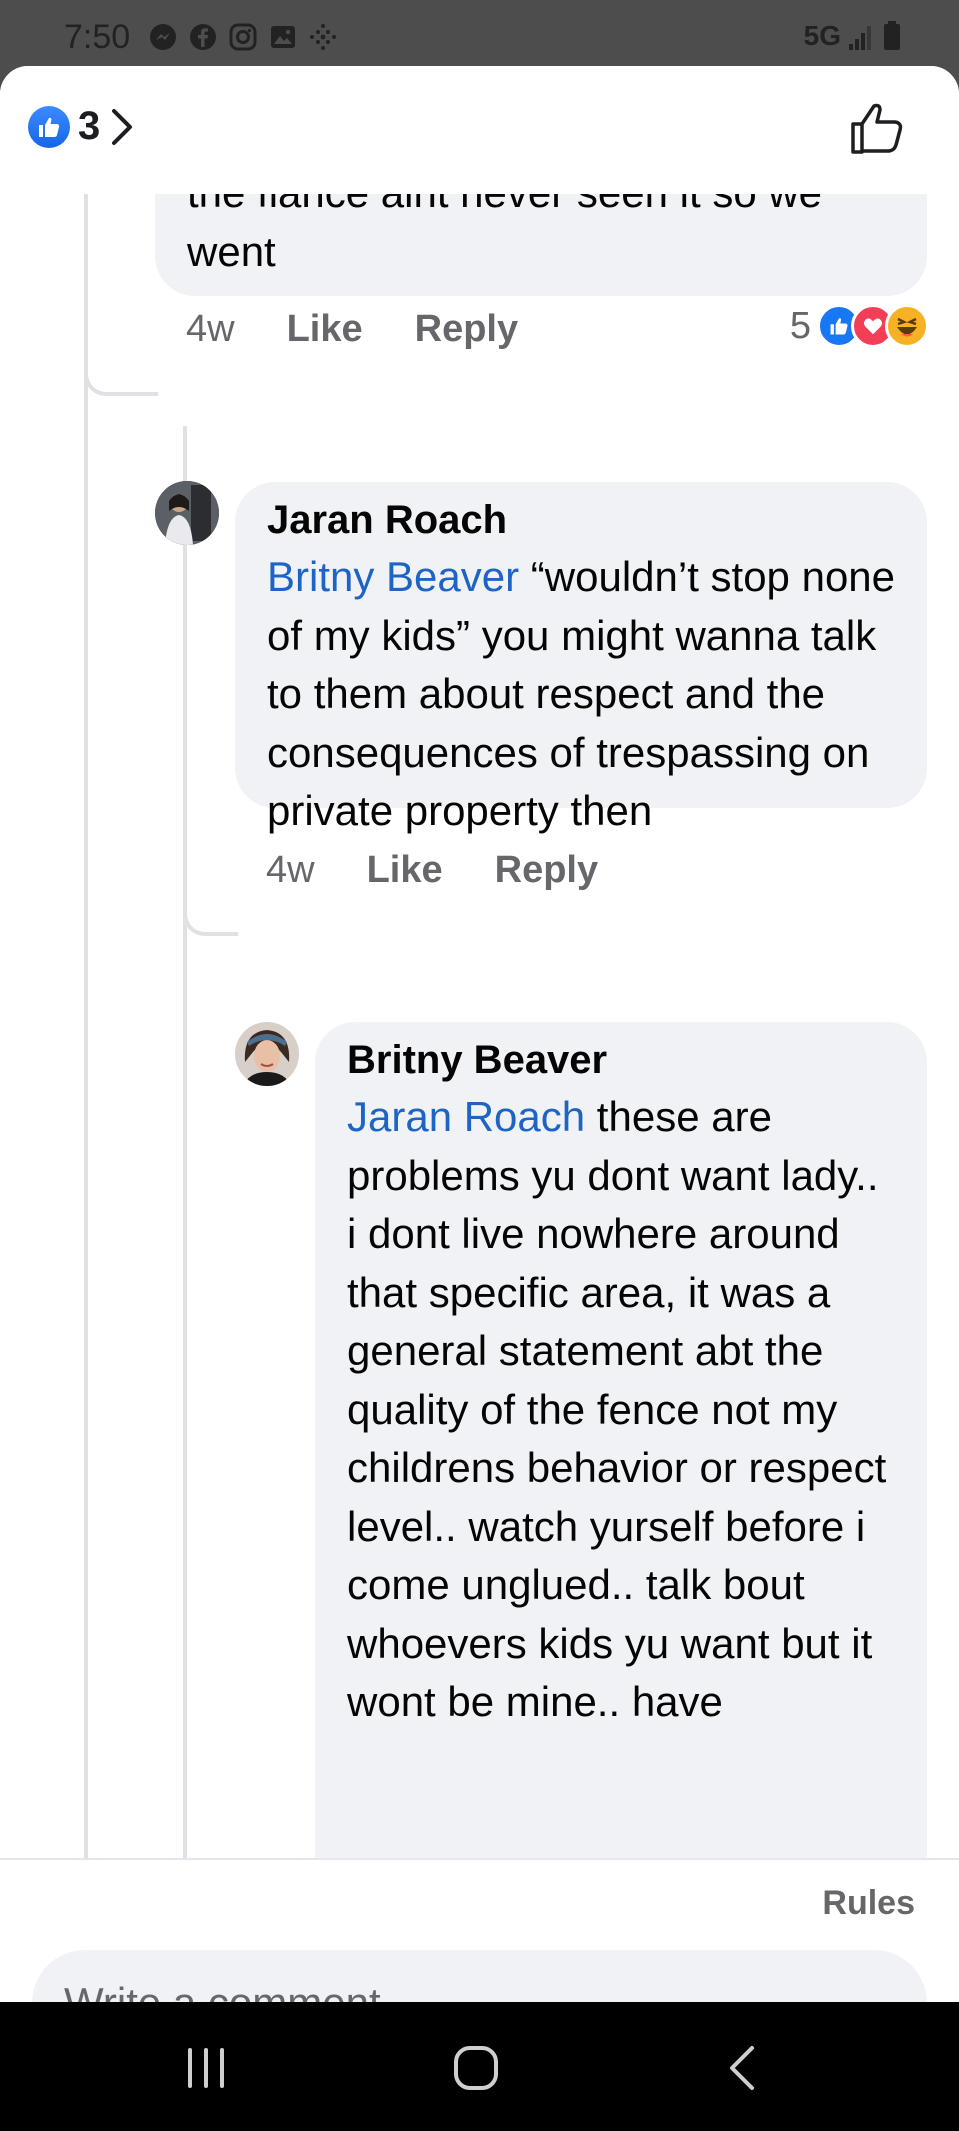 Image resolution: width=959 pixels, height=2131 pixels. What do you see at coordinates (49, 126) in the screenshot?
I see `like-icon` at bounding box center [49, 126].